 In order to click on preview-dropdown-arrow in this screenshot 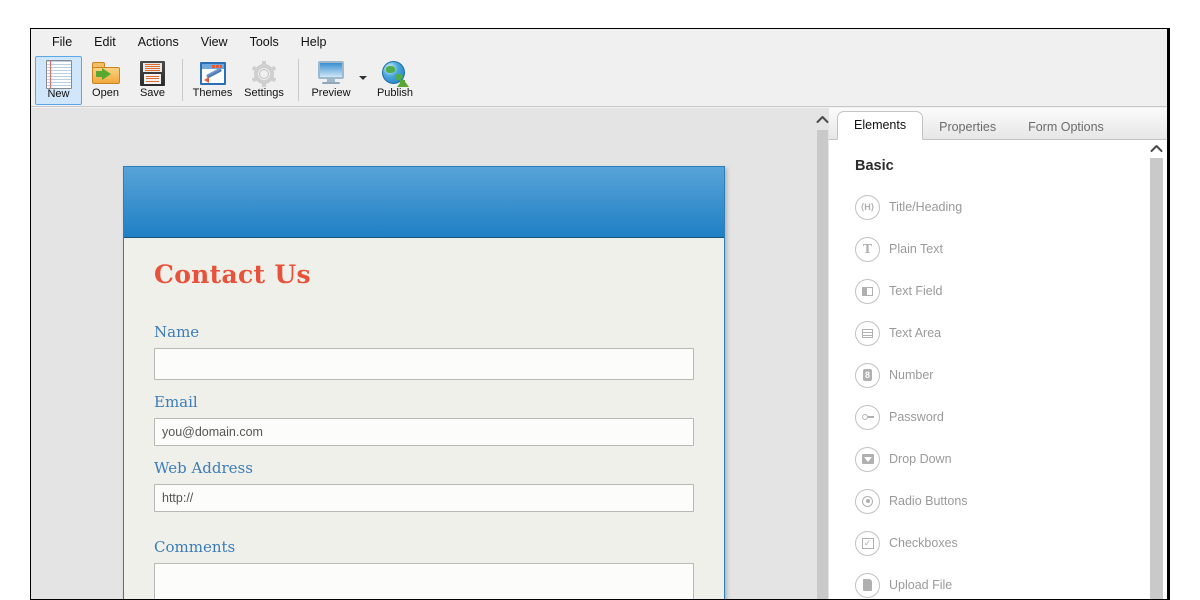, I will do `click(363, 80)`.